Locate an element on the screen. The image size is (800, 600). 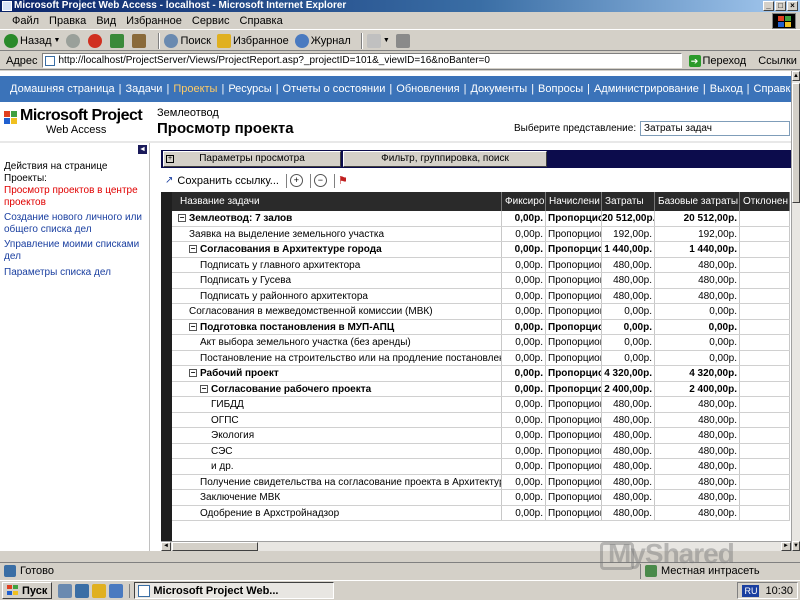
zoom-in-icon: + is located at coordinates (296, 180).